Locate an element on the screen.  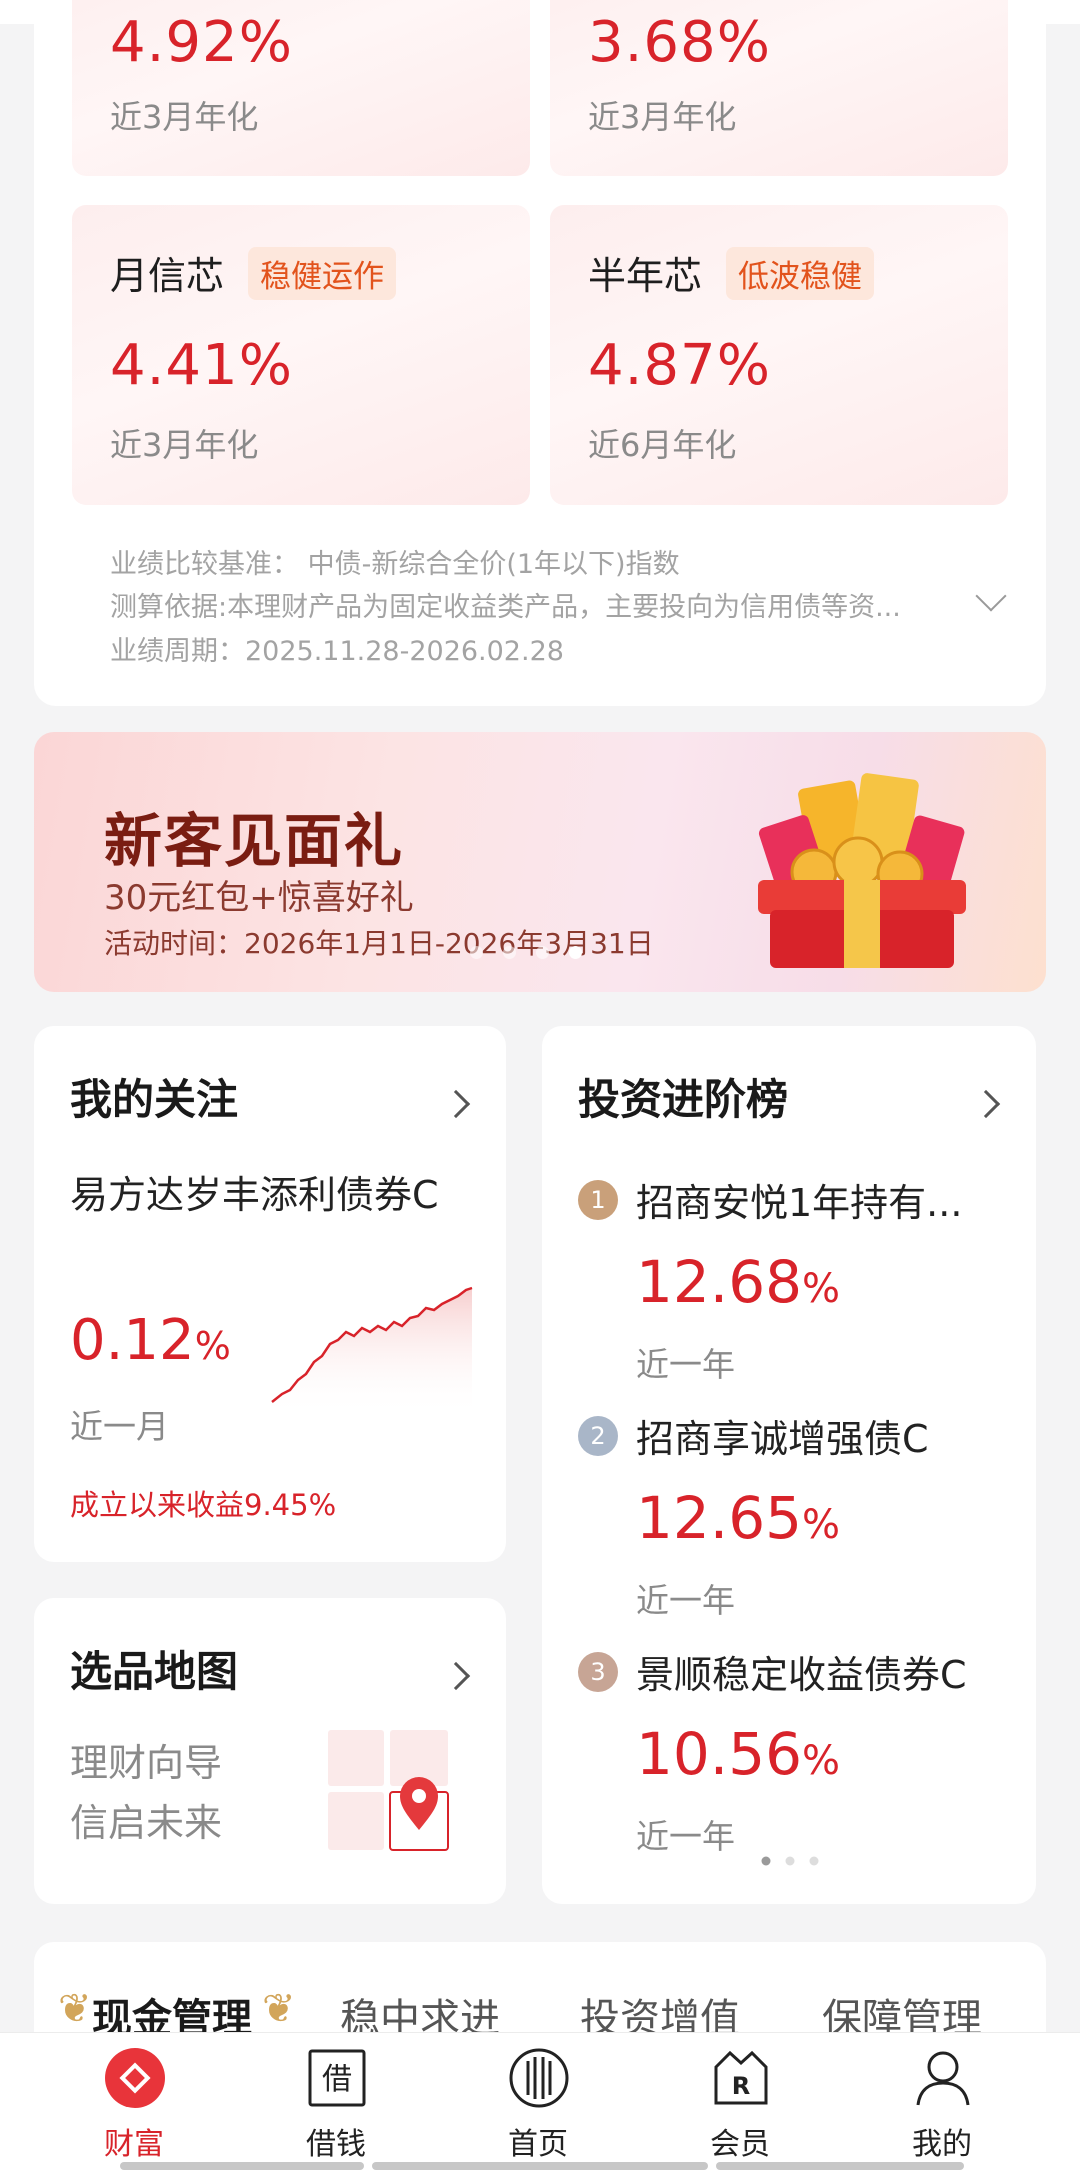
product-name: 月信芯 is located at coordinates (167, 276).